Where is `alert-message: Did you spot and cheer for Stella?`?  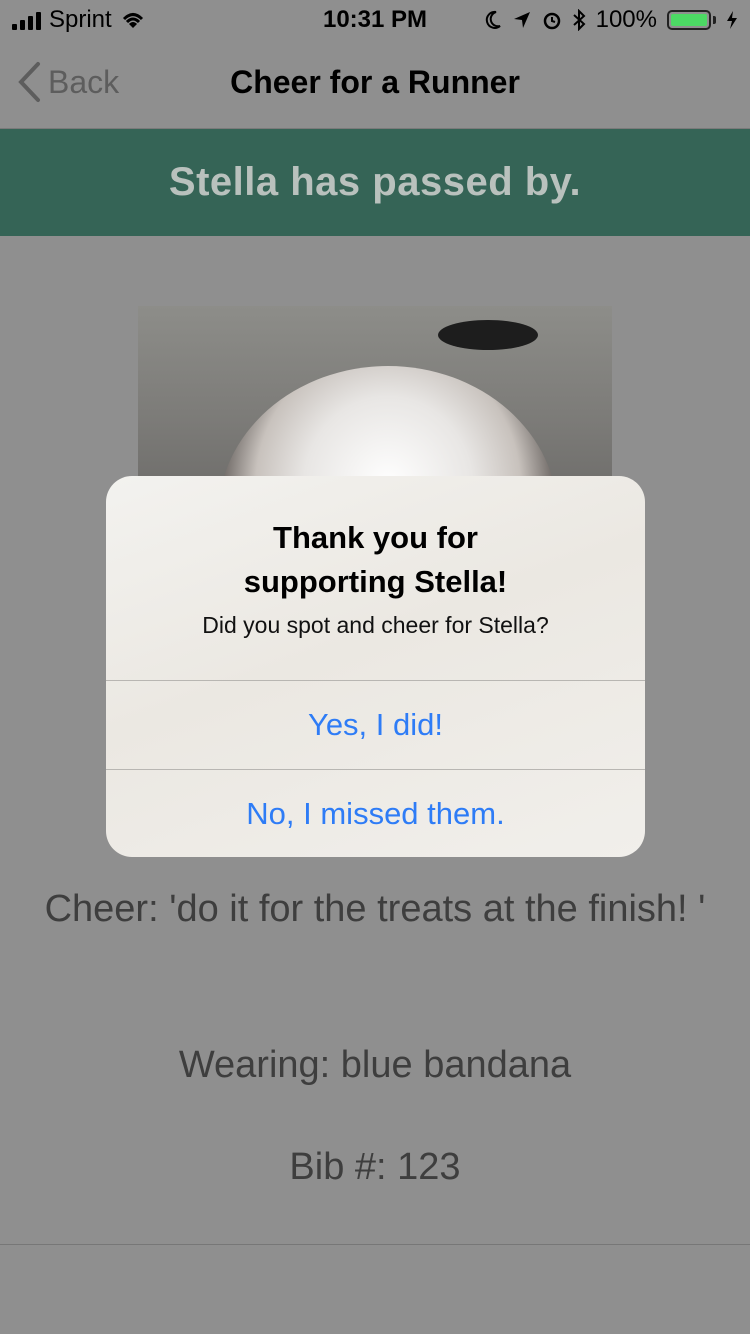 alert-message: Did you spot and cheer for Stella? is located at coordinates (375, 625).